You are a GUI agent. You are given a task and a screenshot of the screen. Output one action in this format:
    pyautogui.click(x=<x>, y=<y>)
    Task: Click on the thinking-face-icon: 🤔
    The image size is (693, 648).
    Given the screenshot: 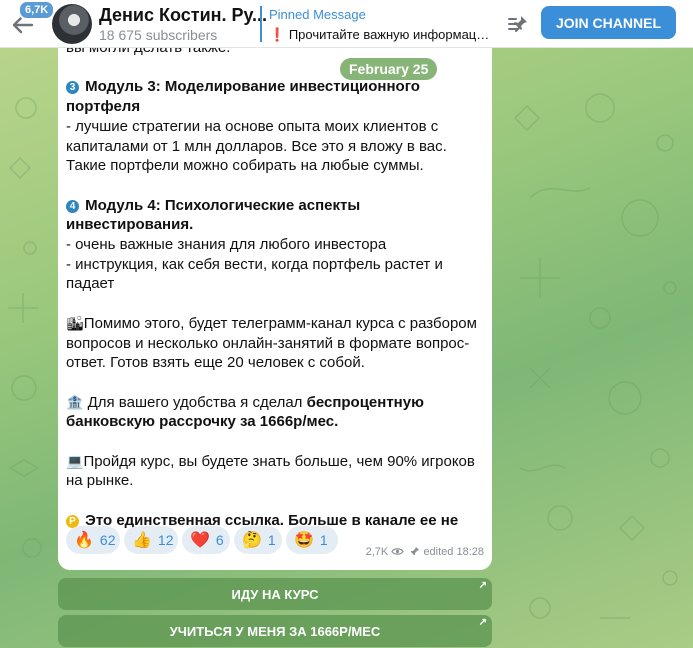 What is the action you would take?
    pyautogui.click(x=252, y=540)
    